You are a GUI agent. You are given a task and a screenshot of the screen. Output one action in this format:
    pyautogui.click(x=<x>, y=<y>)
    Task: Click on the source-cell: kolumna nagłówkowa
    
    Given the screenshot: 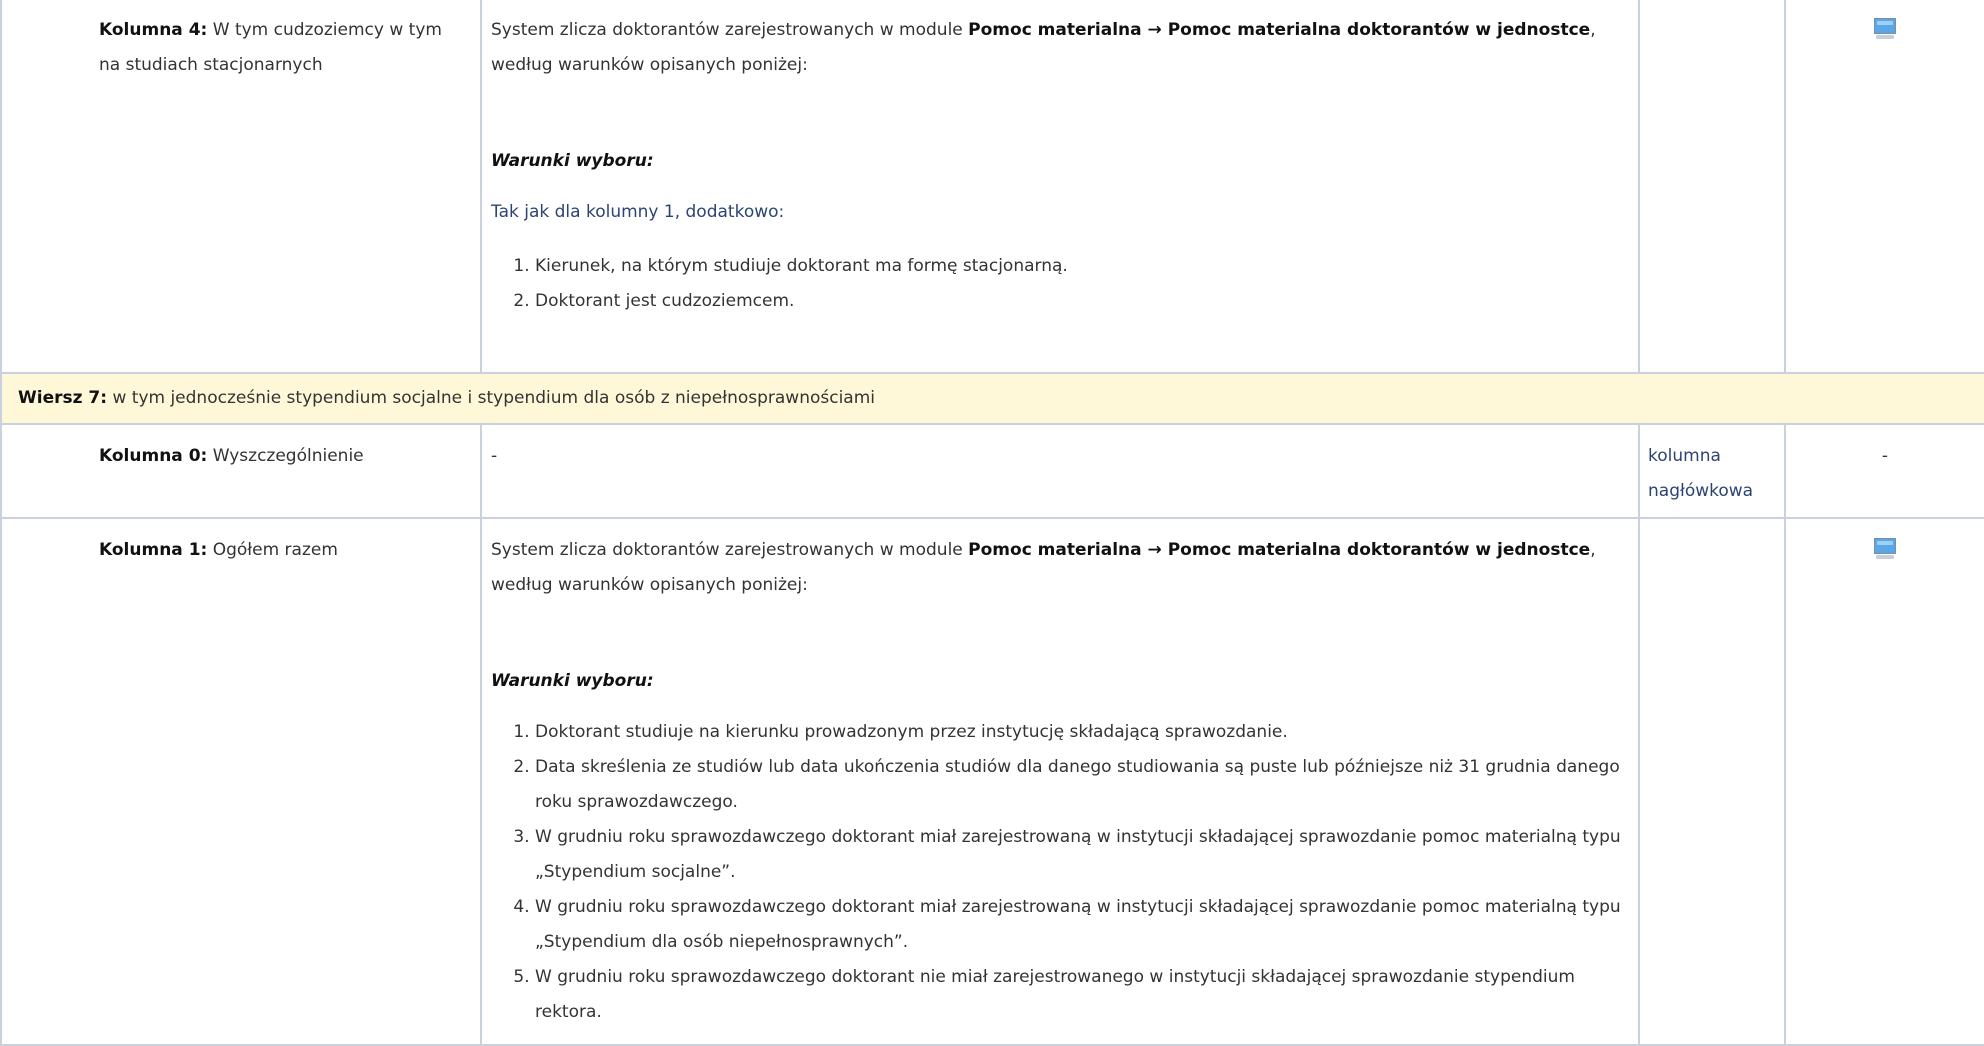 What is the action you would take?
    pyautogui.click(x=1712, y=471)
    